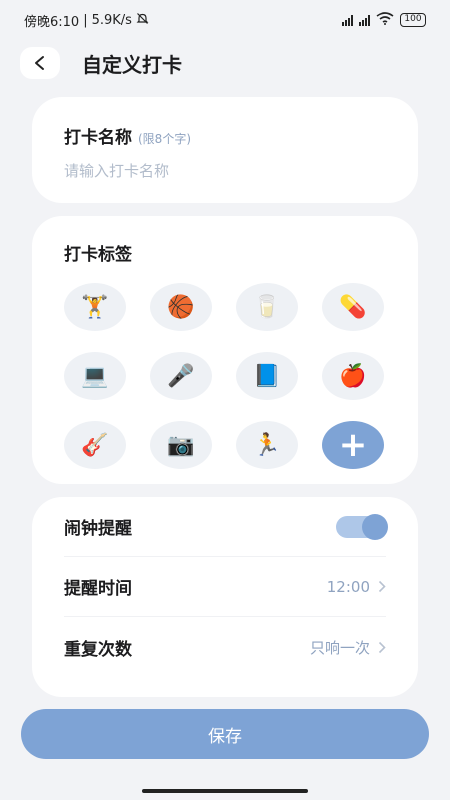  What do you see at coordinates (181, 376) in the screenshot?
I see `microphone-icon: 🎤` at bounding box center [181, 376].